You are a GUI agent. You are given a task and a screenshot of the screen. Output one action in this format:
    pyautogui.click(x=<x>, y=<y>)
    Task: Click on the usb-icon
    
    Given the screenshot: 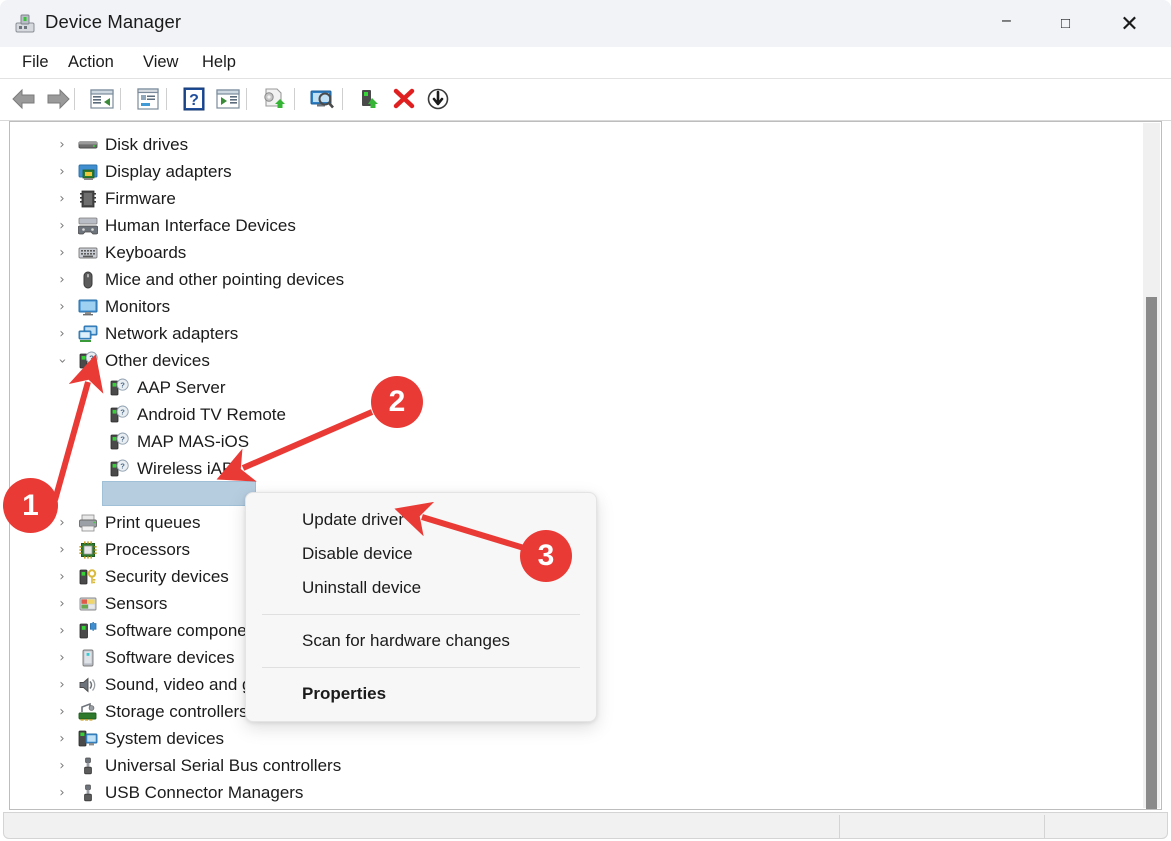 What is the action you would take?
    pyautogui.click(x=88, y=766)
    